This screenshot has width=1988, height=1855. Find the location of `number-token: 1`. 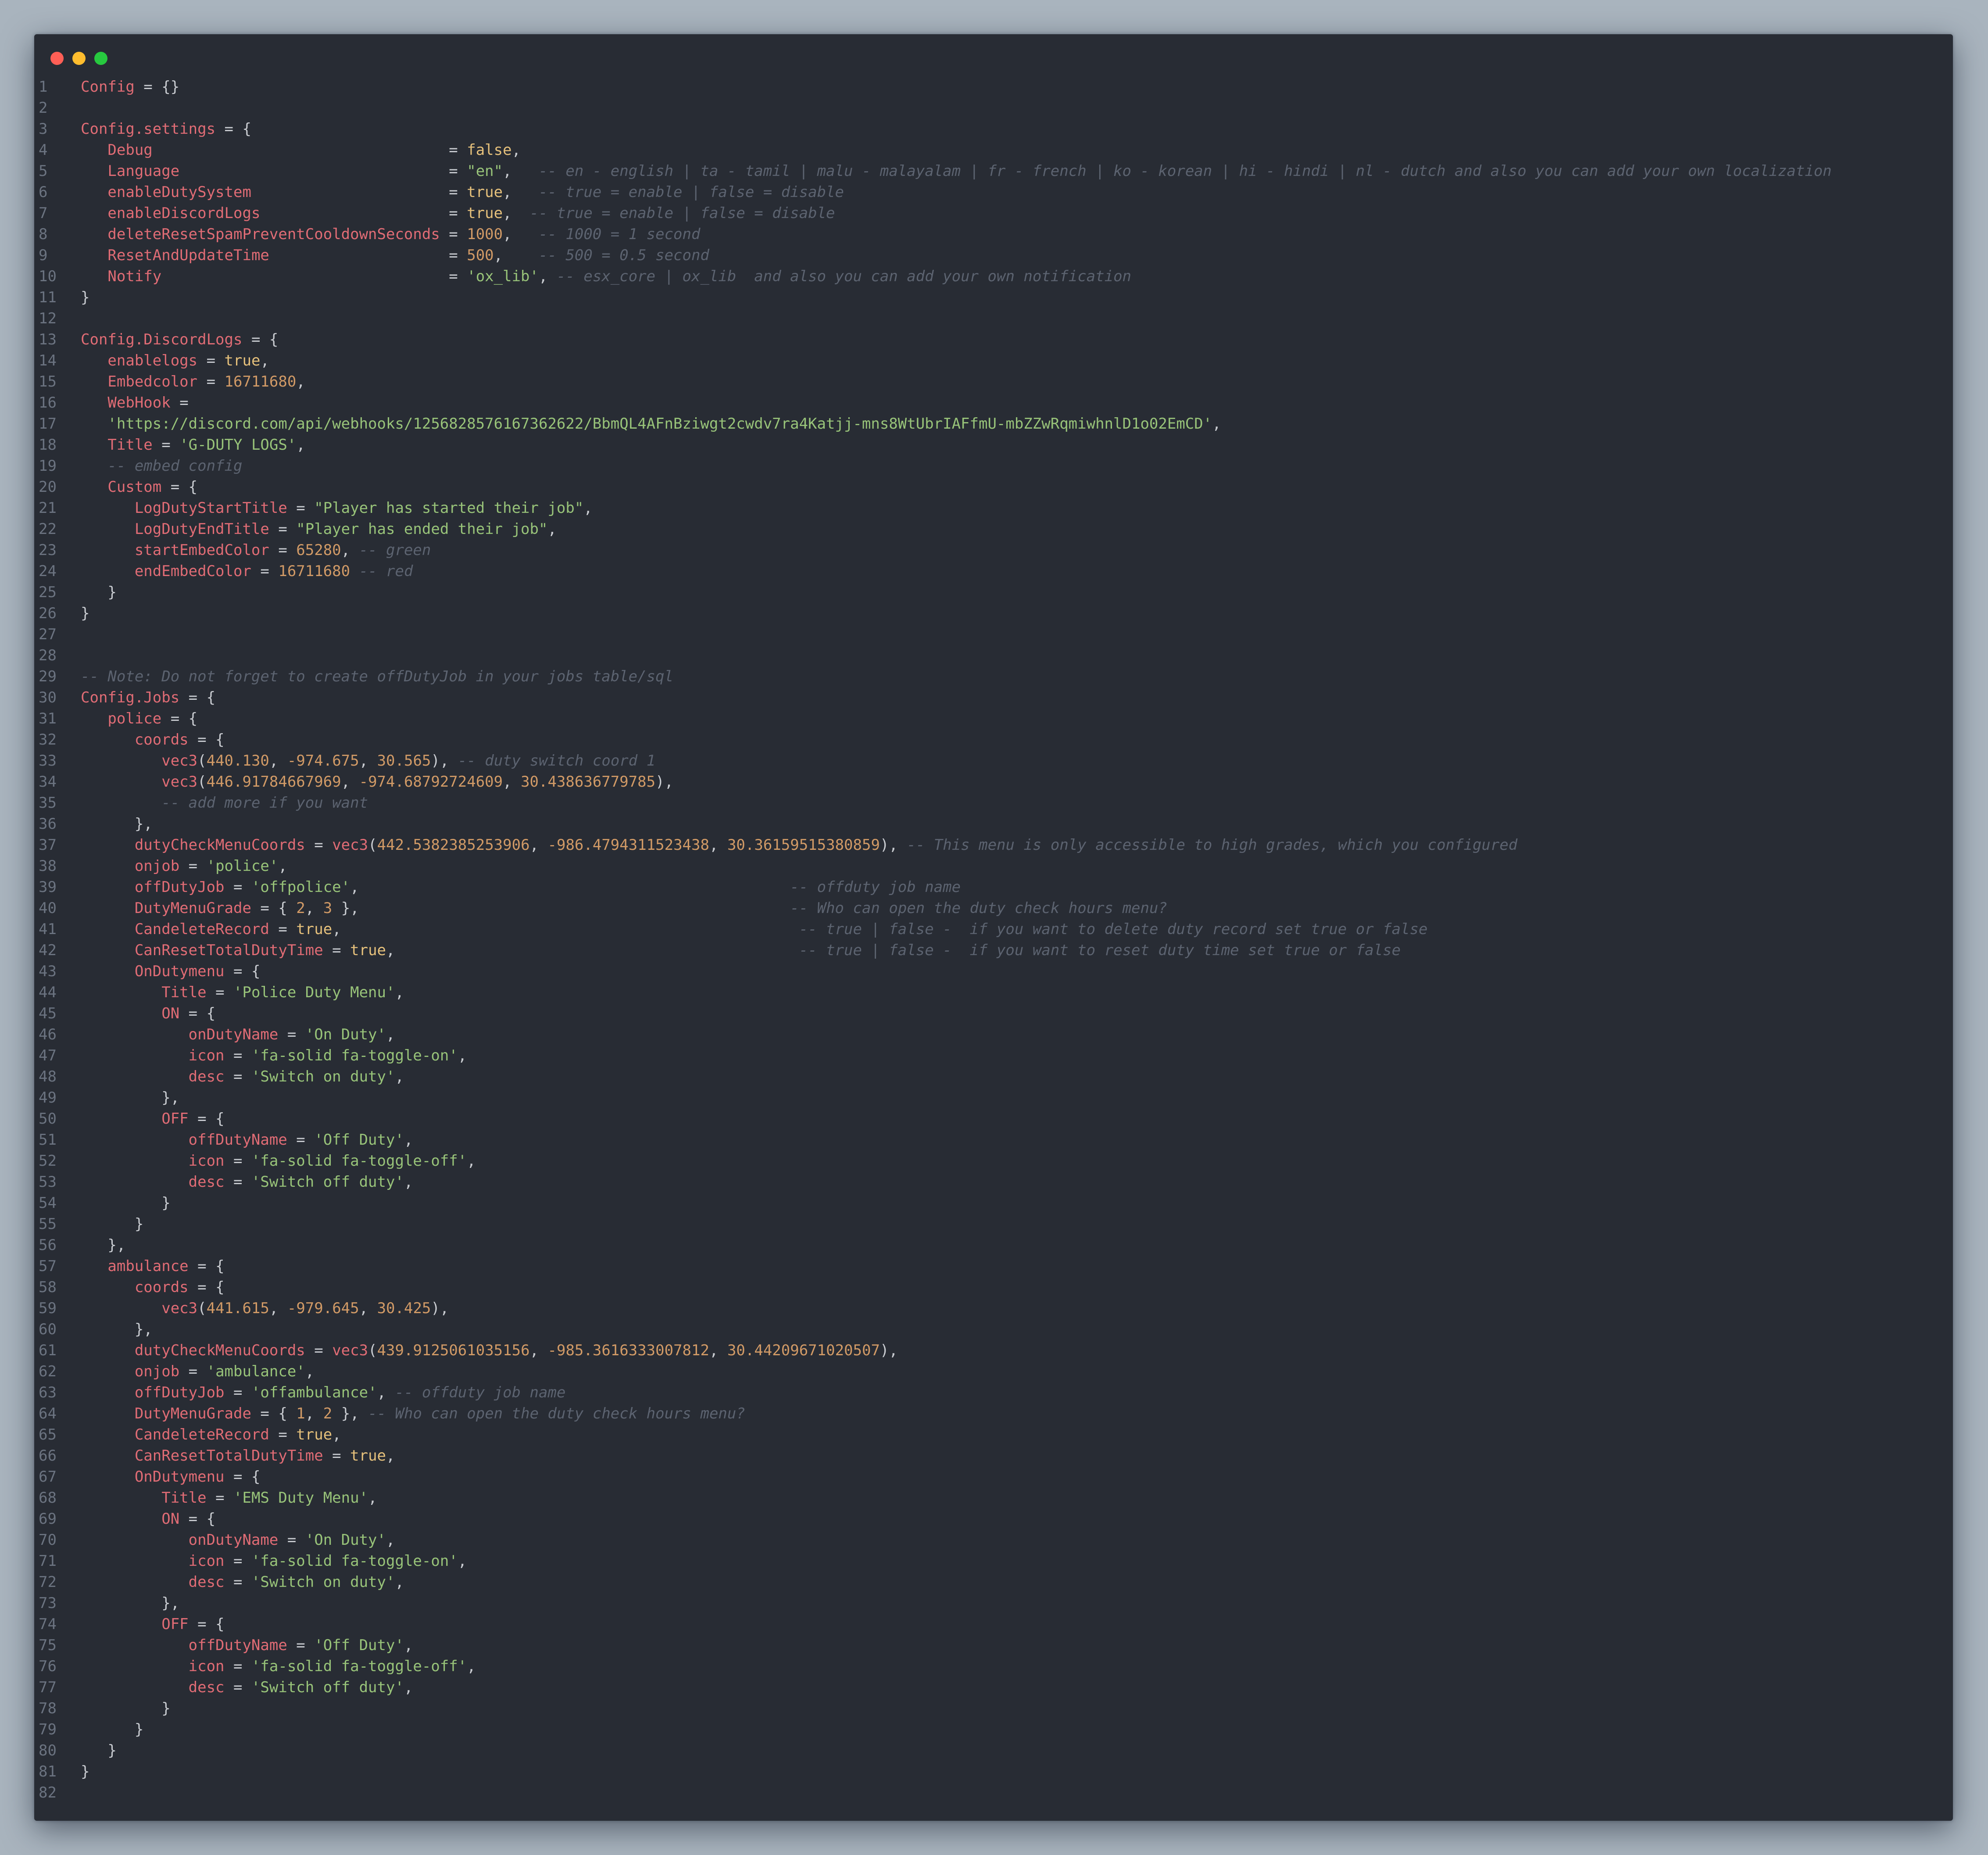

number-token: 1 is located at coordinates (300, 1413).